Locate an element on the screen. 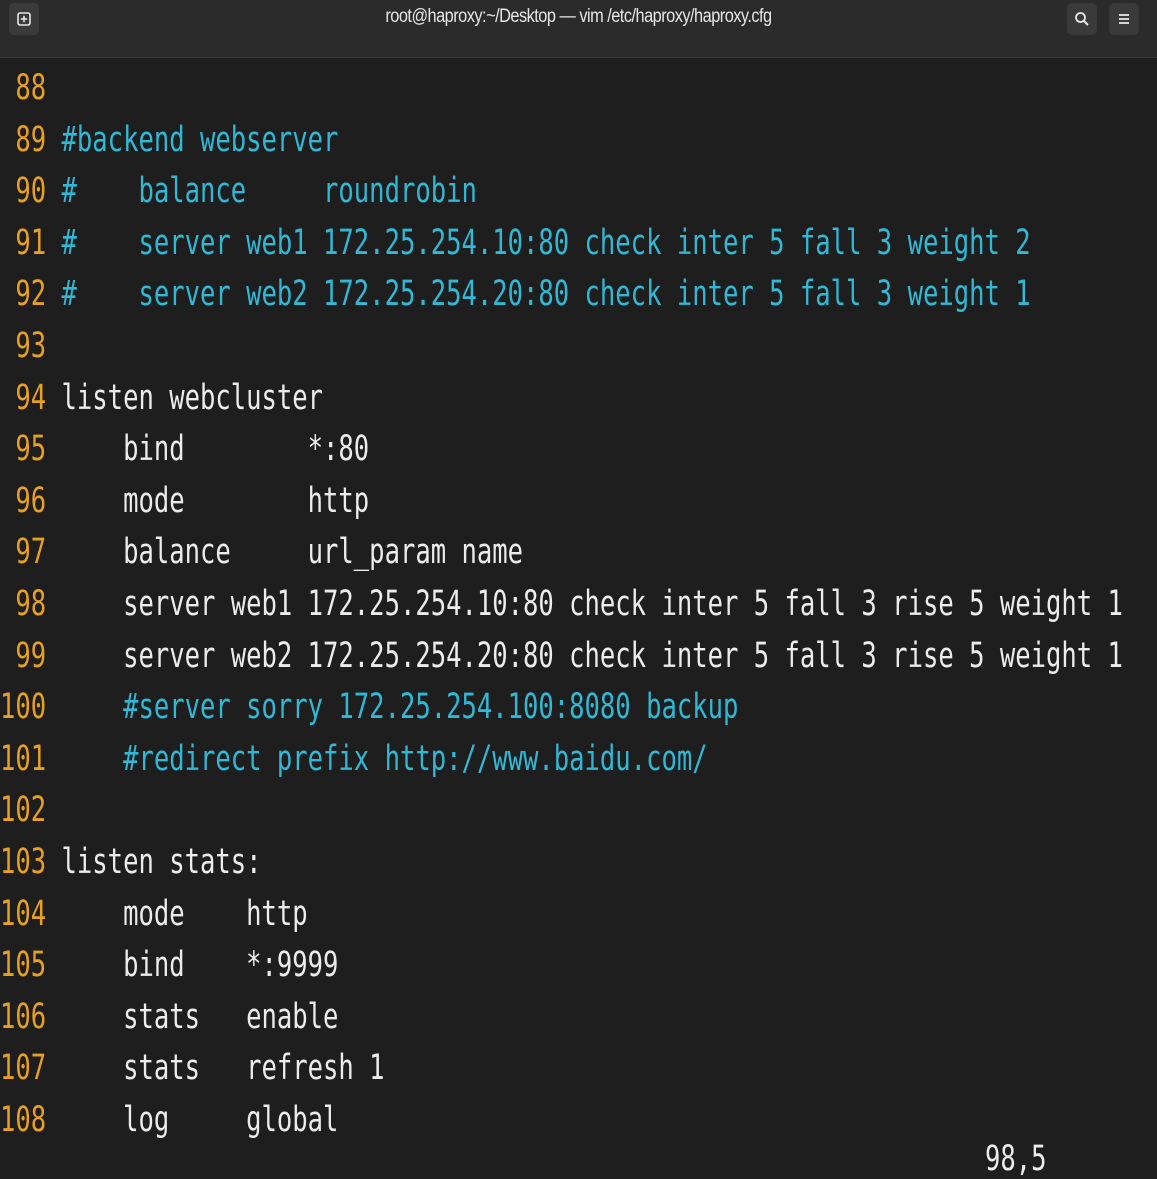  search-button is located at coordinates (1082, 19).